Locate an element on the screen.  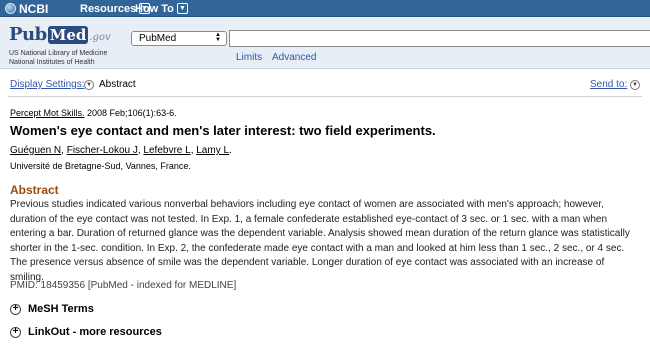
logo-gov-text: .gov is located at coordinates (100, 37).